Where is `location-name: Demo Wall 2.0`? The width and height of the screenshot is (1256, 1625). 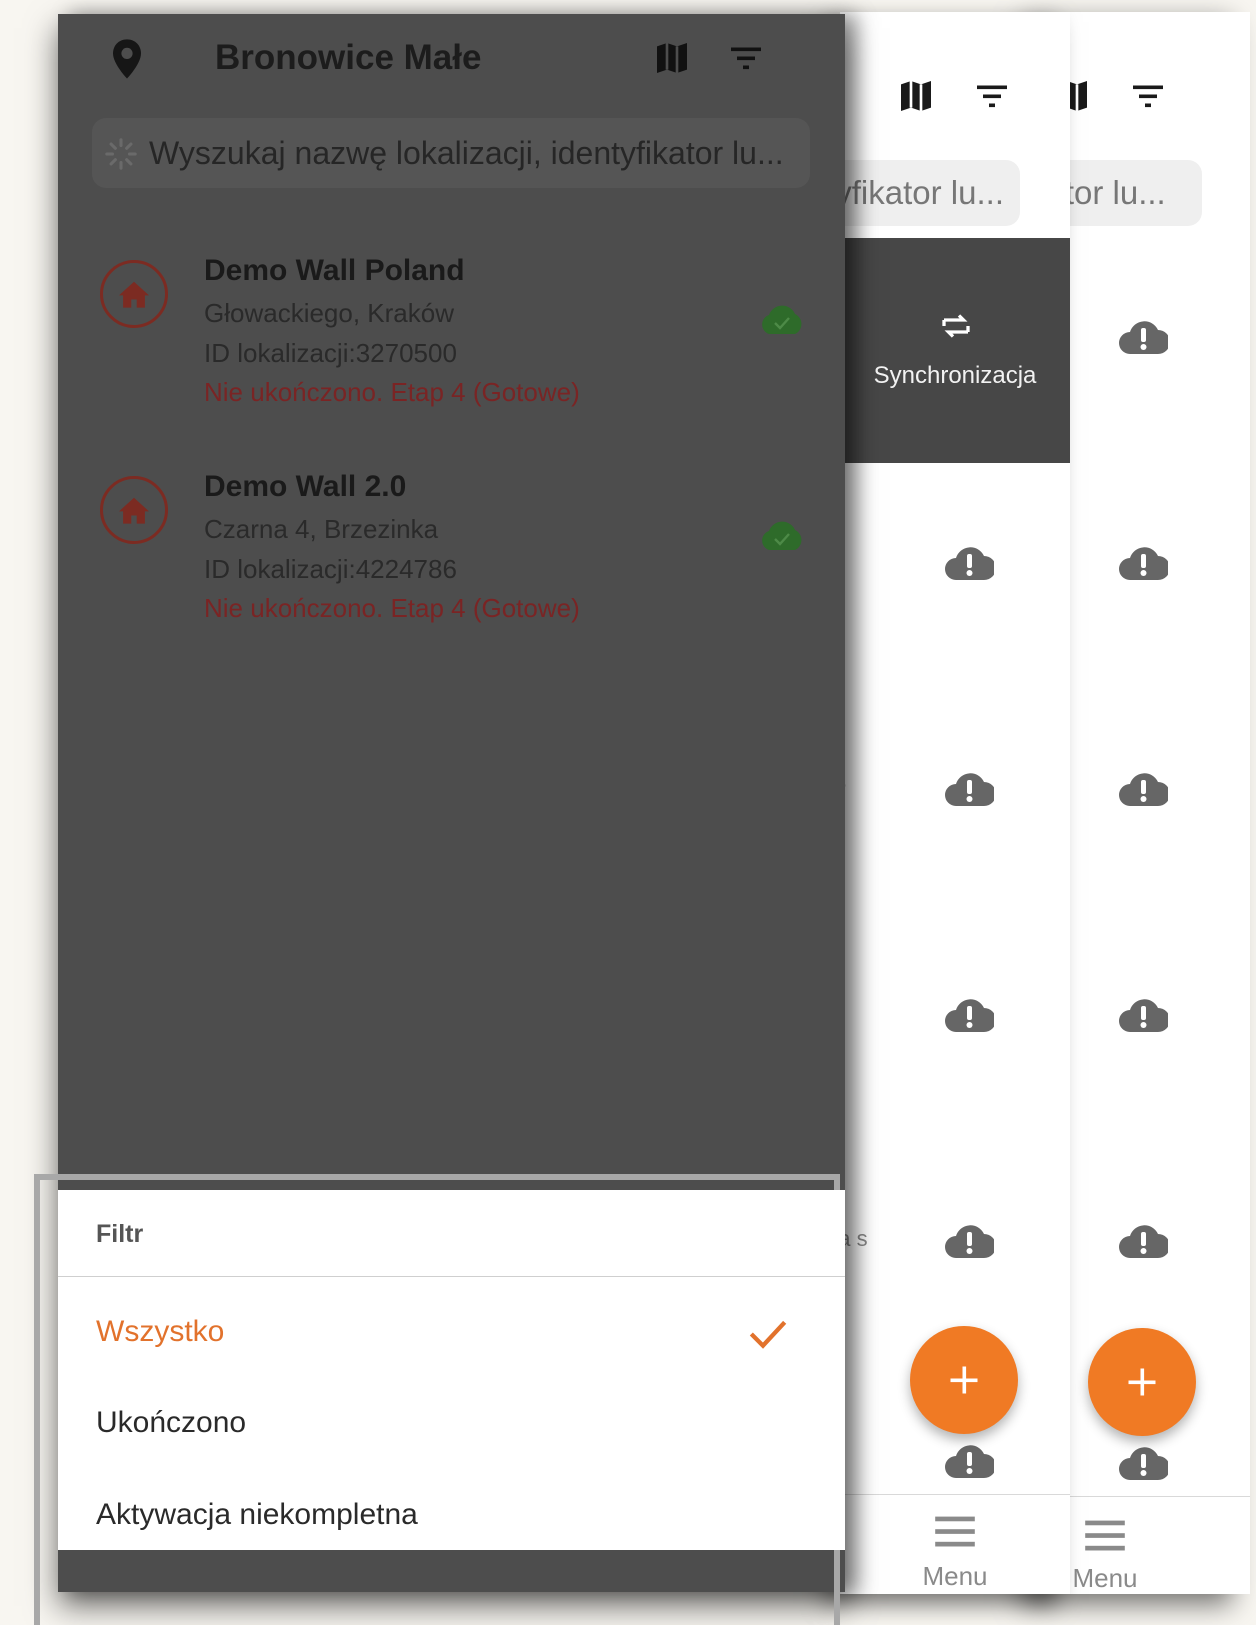
location-name: Demo Wall 2.0 is located at coordinates (305, 486).